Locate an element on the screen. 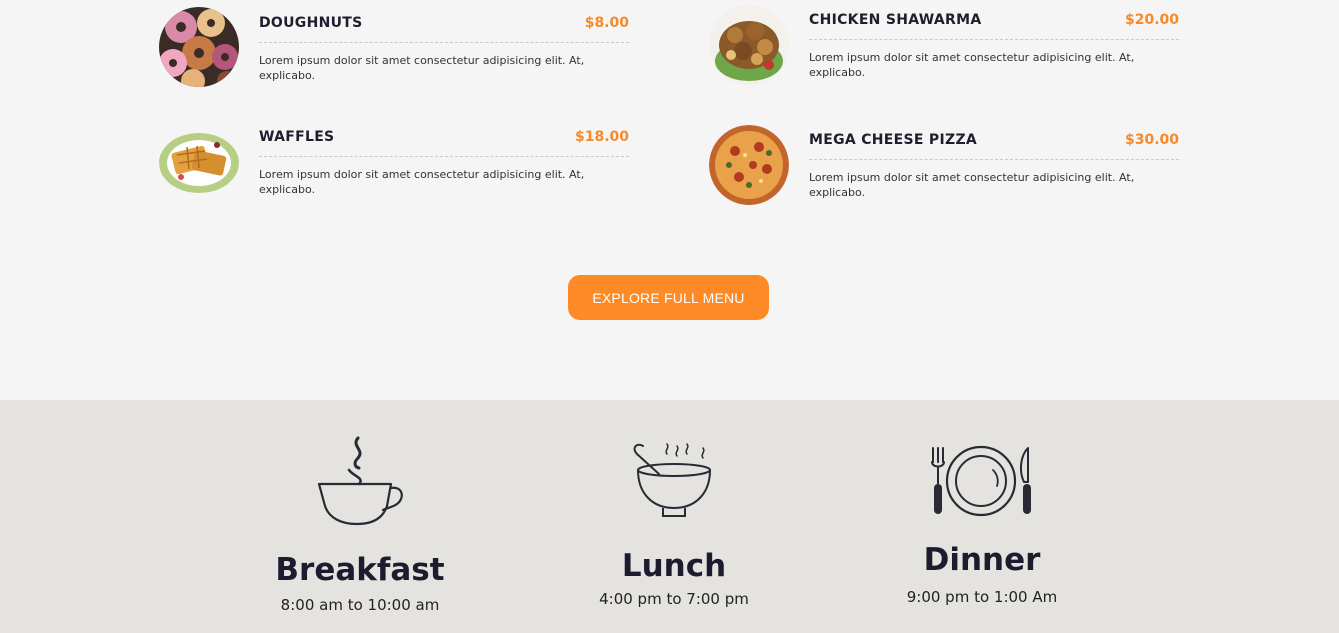 Image resolution: width=1339 pixels, height=633 pixels. meal-title: Lunch is located at coordinates (674, 566).